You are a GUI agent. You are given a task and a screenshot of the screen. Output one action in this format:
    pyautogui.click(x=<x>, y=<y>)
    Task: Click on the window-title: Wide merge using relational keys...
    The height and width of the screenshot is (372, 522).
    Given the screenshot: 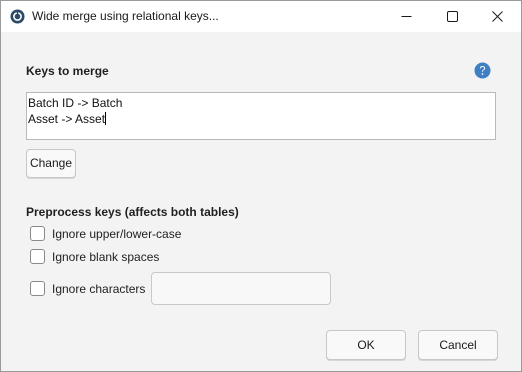 What is the action you would take?
    pyautogui.click(x=125, y=16)
    